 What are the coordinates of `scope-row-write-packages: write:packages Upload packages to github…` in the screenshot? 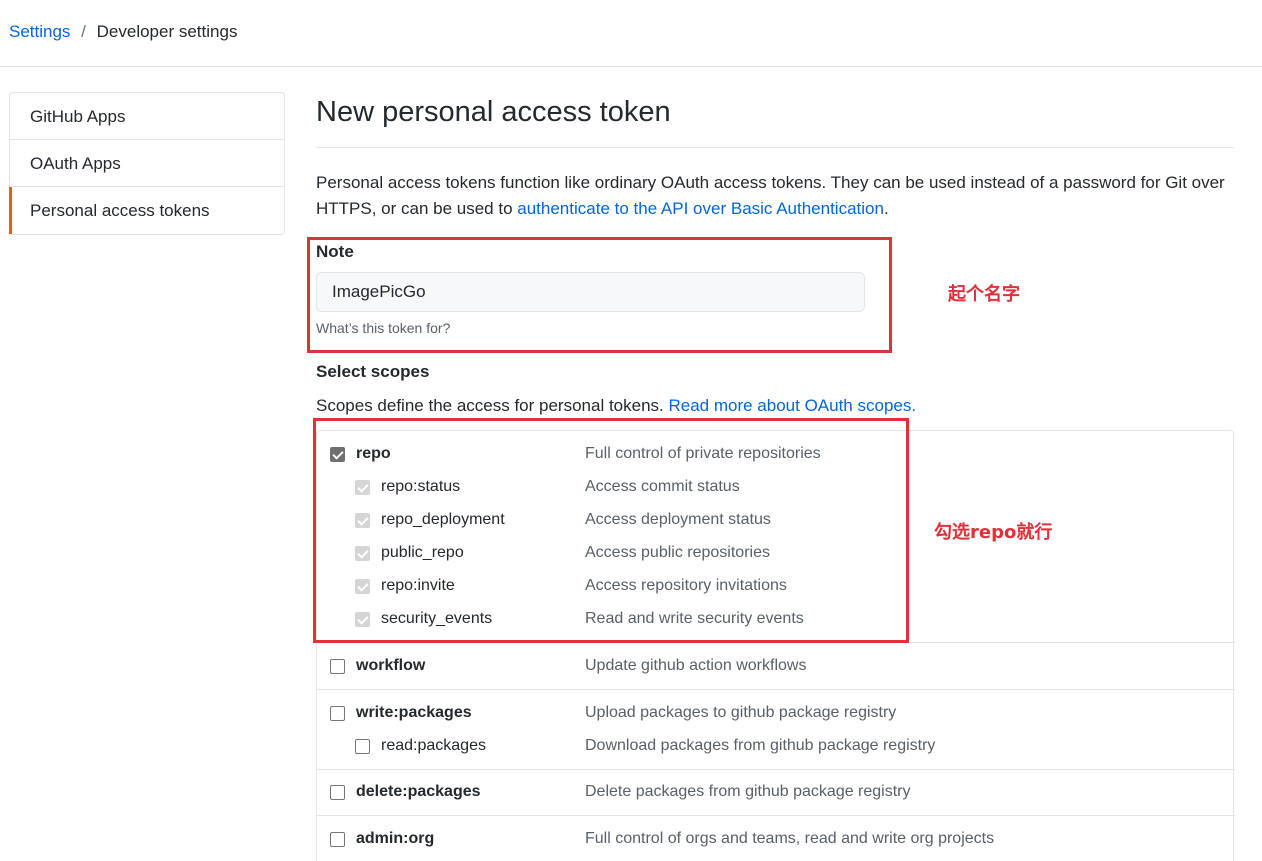 It's located at (776, 714).